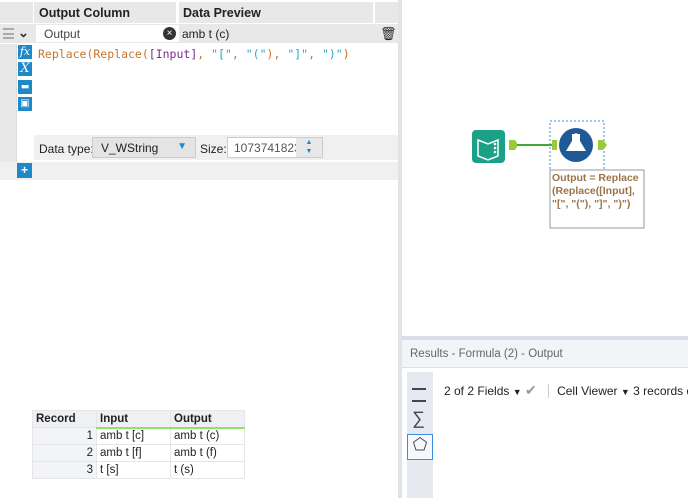  Describe the element at coordinates (207, 419) in the screenshot. I see `col-output: Output` at that location.